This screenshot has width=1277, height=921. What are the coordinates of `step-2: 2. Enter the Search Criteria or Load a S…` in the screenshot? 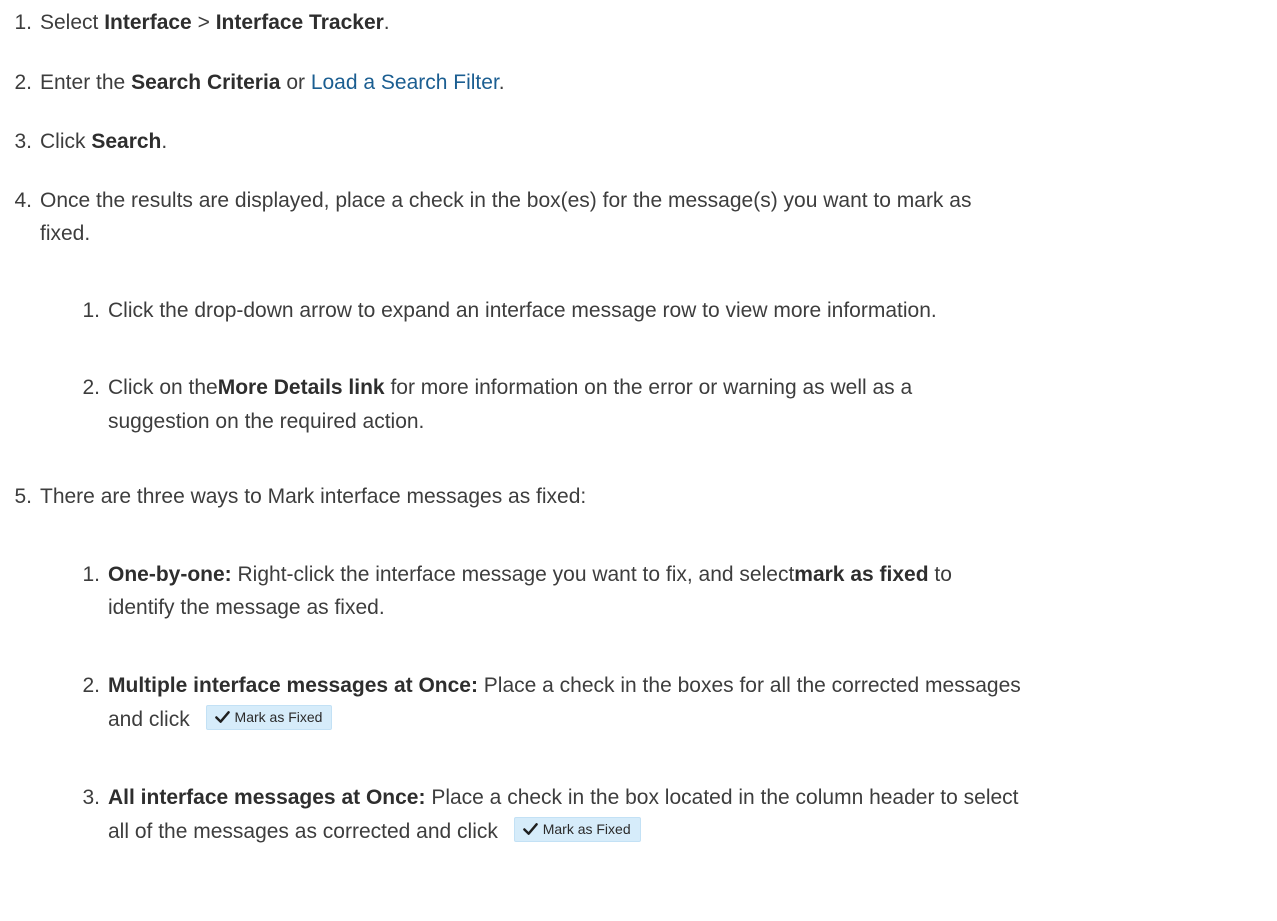 It's located at (259, 82).